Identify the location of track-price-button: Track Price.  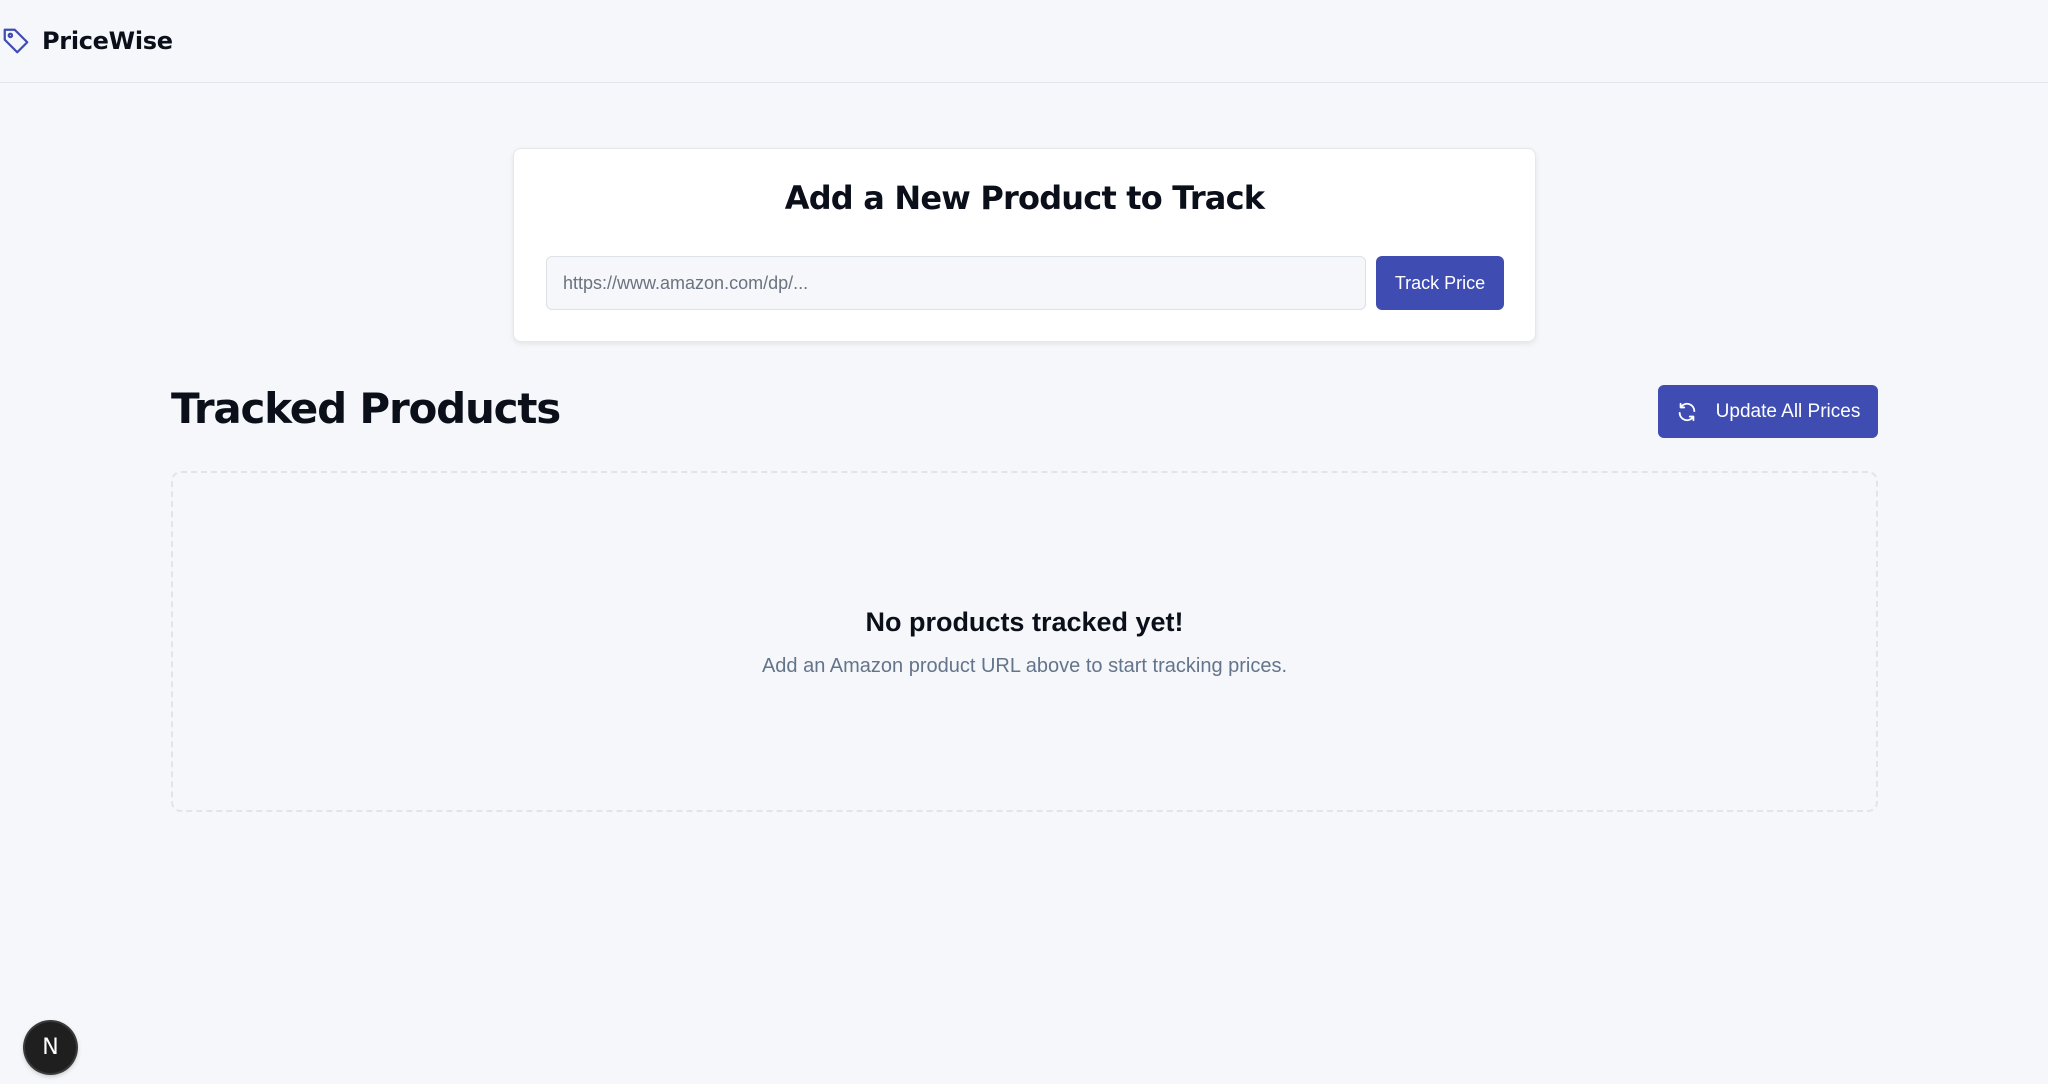
(1440, 283).